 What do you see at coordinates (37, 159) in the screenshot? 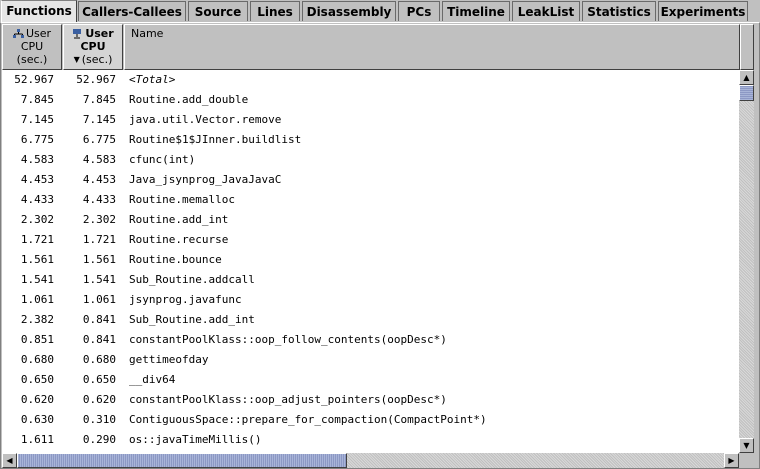
I see `inclusive-value: 4.583` at bounding box center [37, 159].